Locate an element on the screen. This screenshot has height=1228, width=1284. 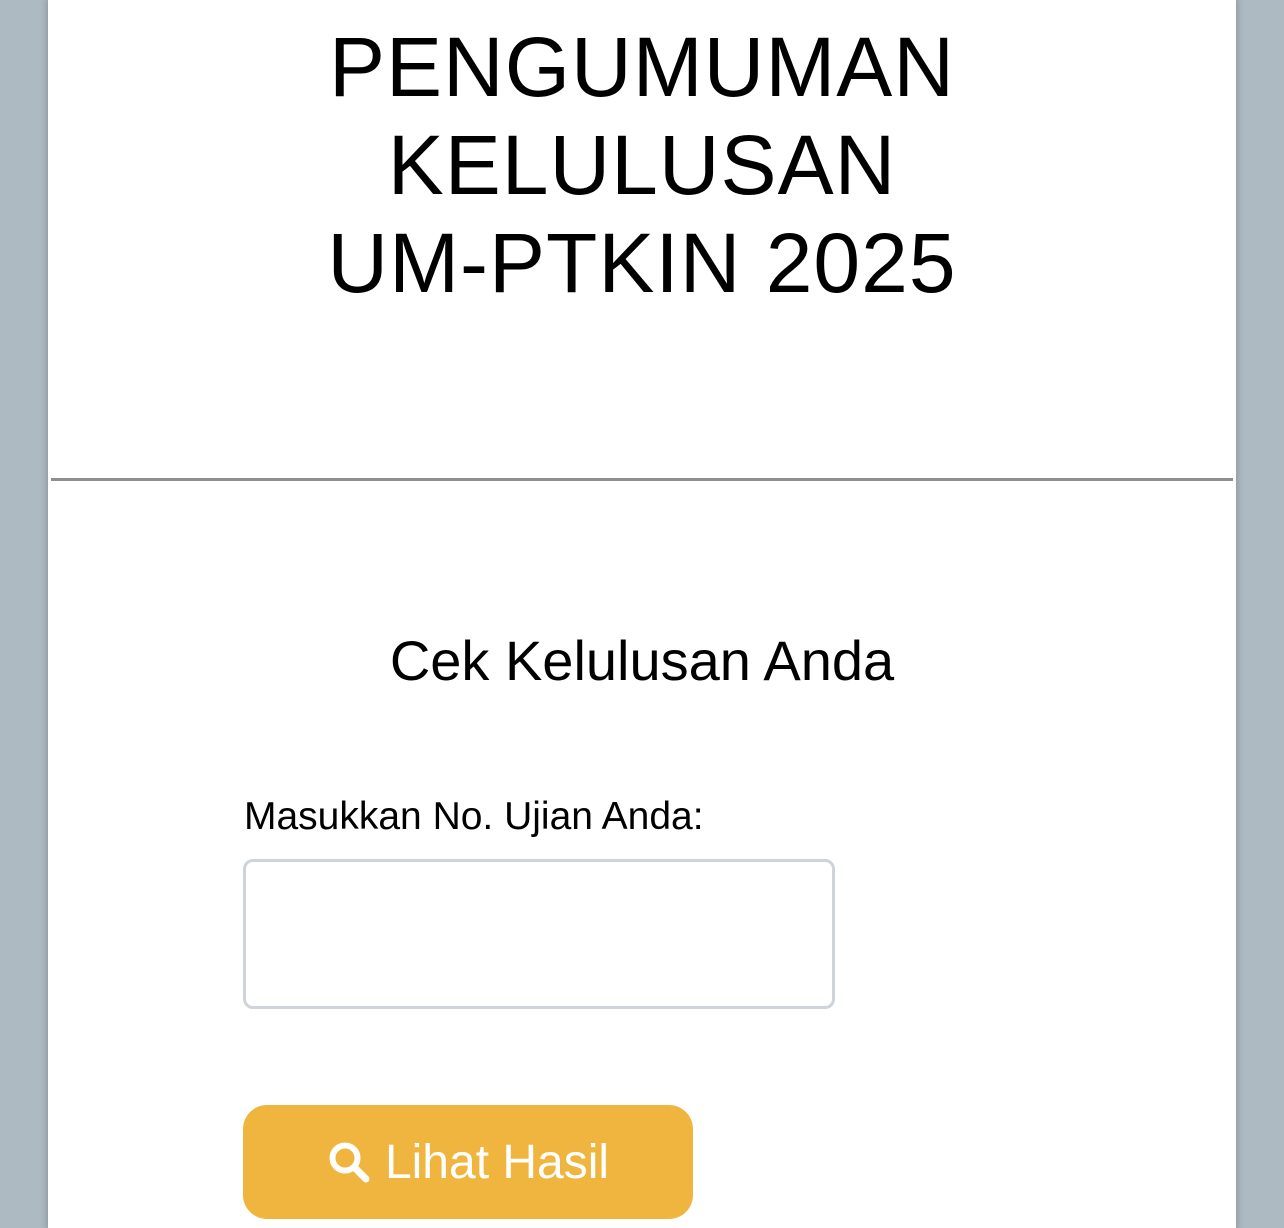
search-icon is located at coordinates (349, 1162).